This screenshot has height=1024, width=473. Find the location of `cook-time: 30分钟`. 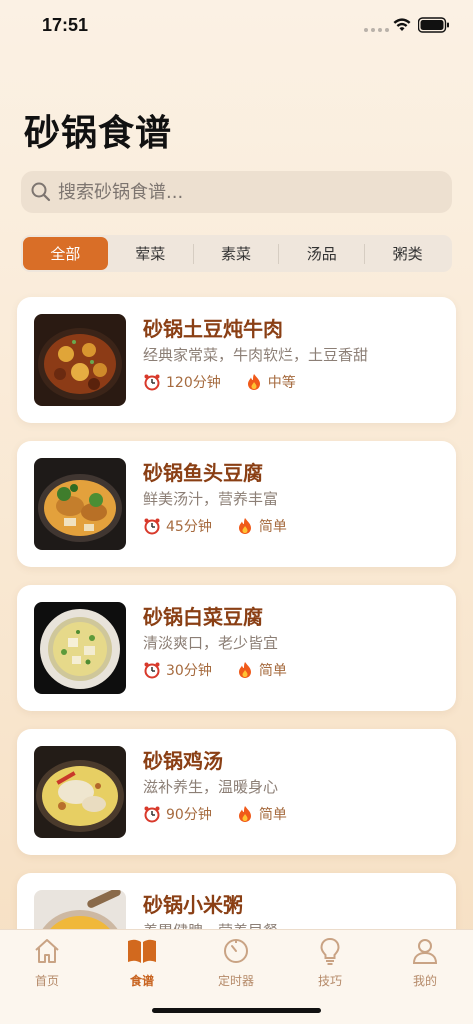

cook-time: 30分钟 is located at coordinates (189, 671).